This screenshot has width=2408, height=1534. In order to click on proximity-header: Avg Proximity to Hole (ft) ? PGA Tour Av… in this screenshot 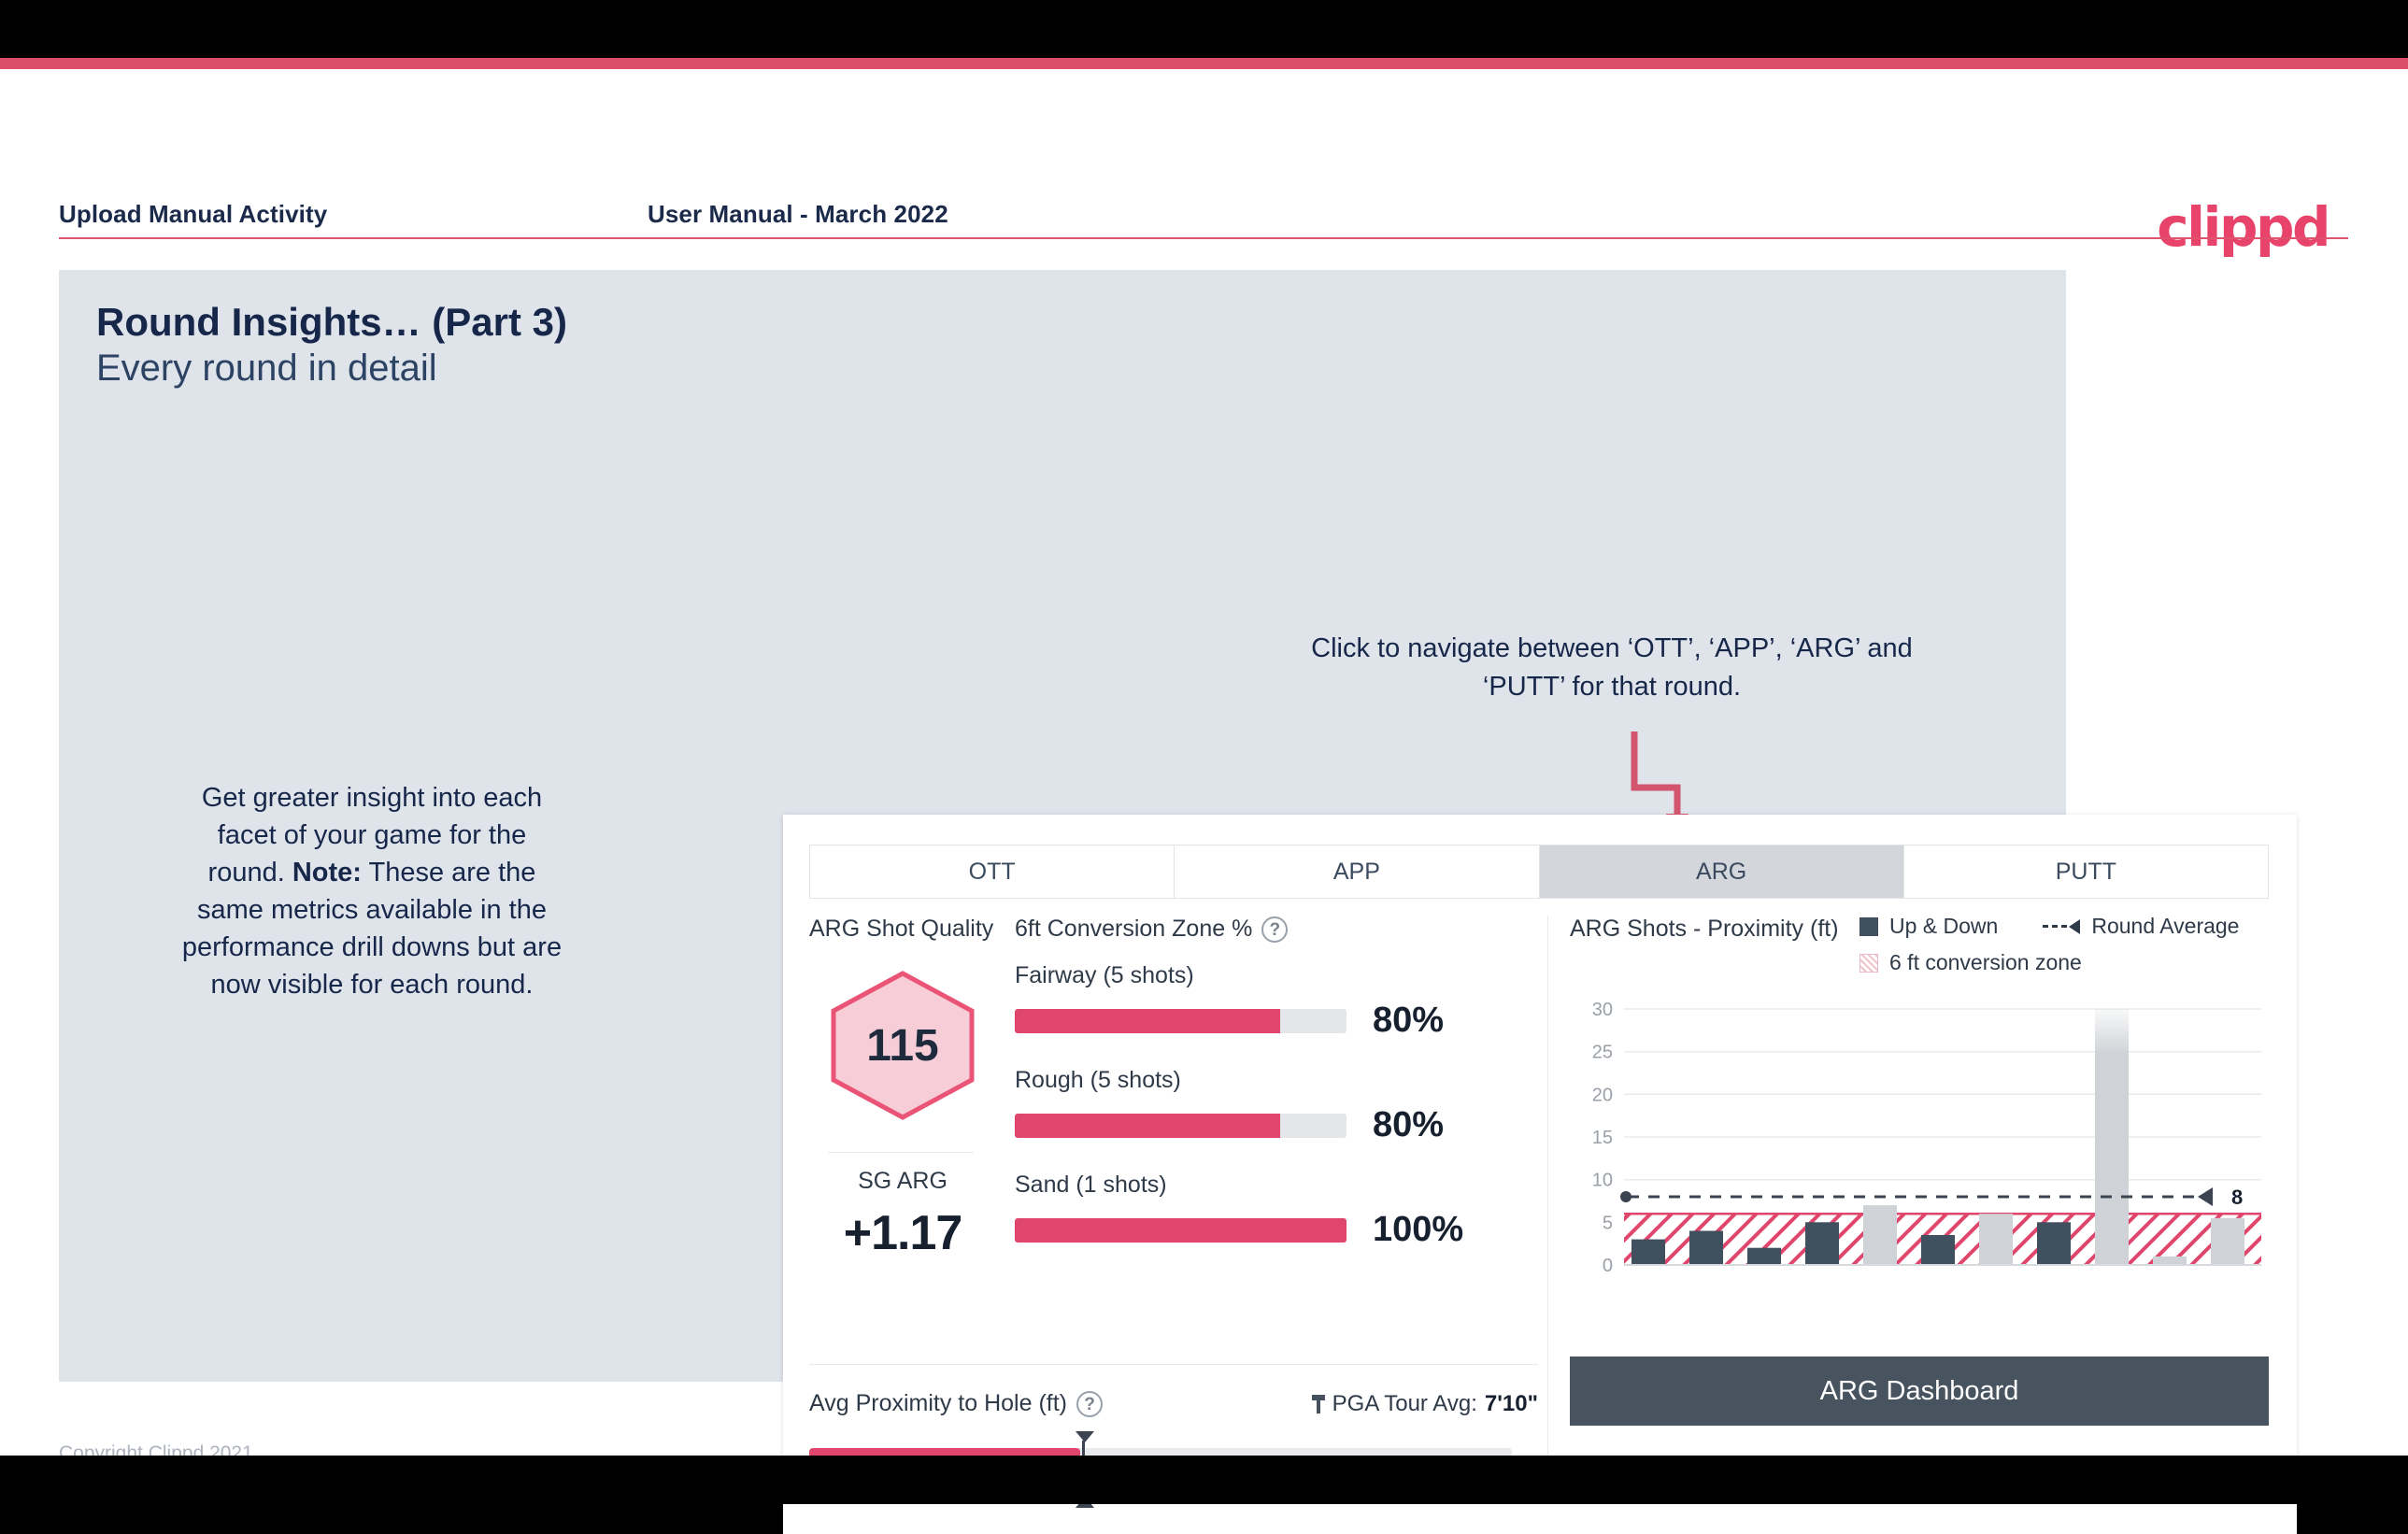, I will do `click(1173, 1403)`.